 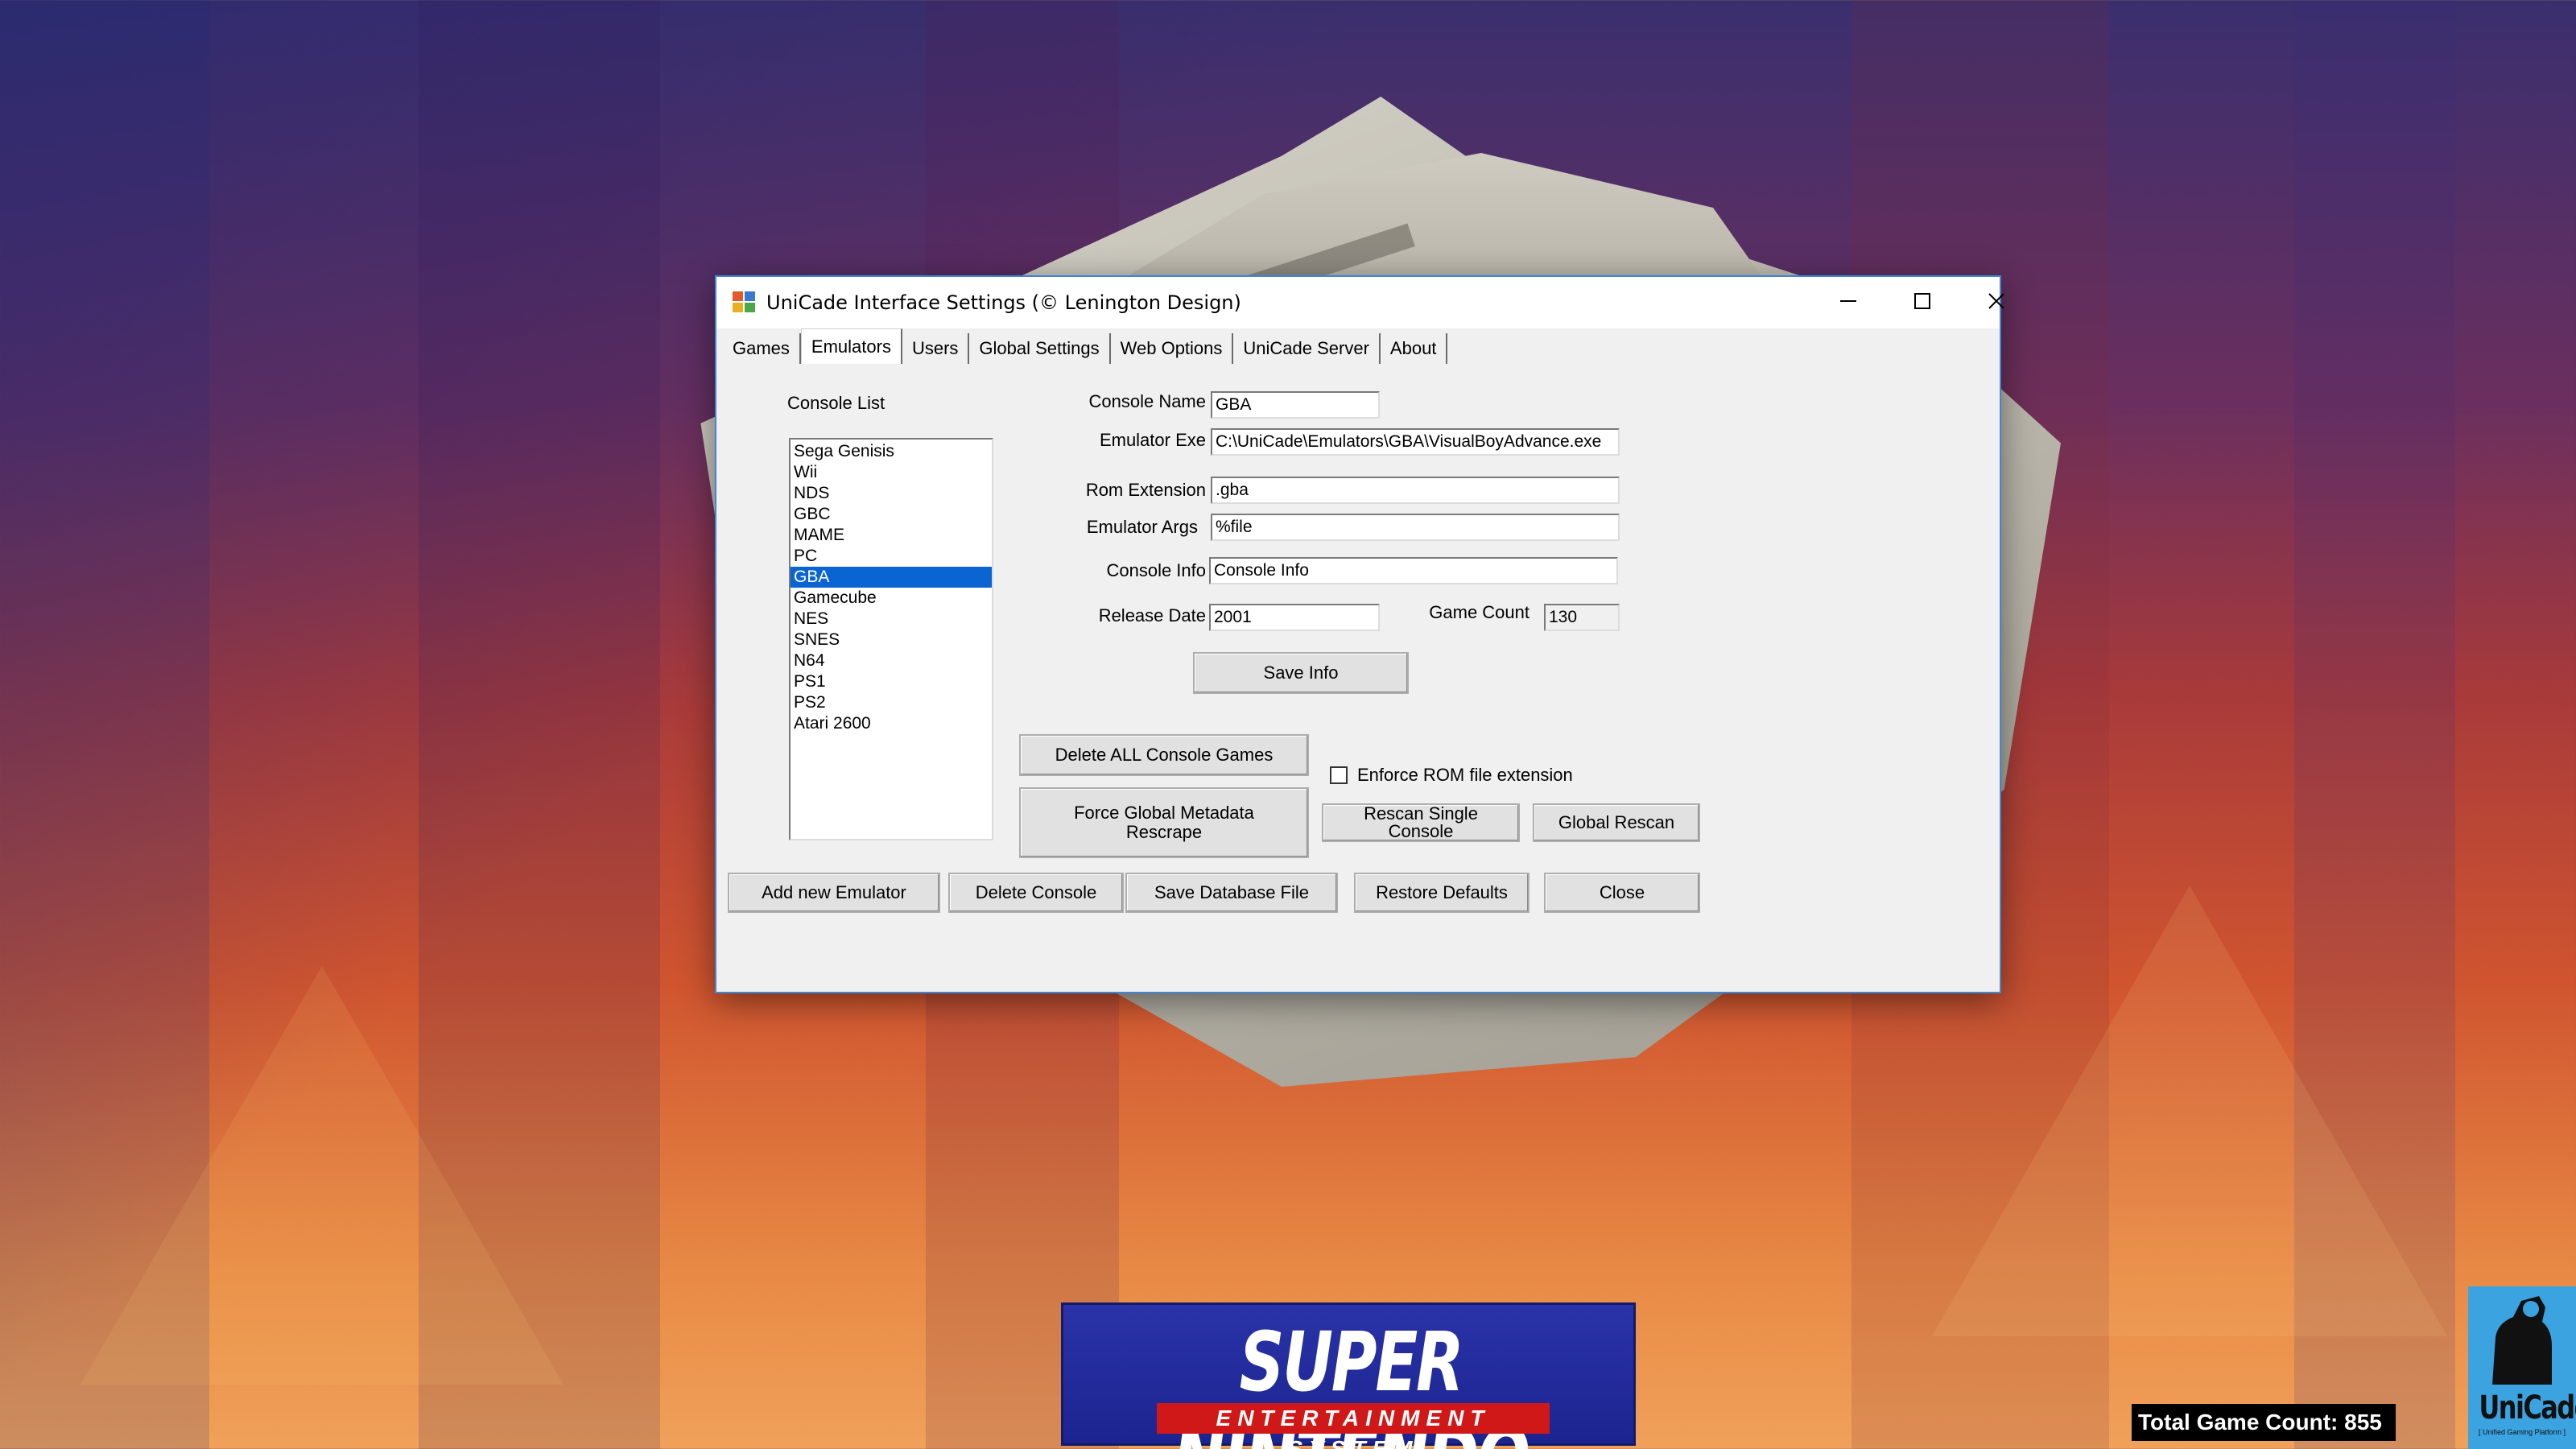 I want to click on list-item: PS1, so click(x=891, y=681).